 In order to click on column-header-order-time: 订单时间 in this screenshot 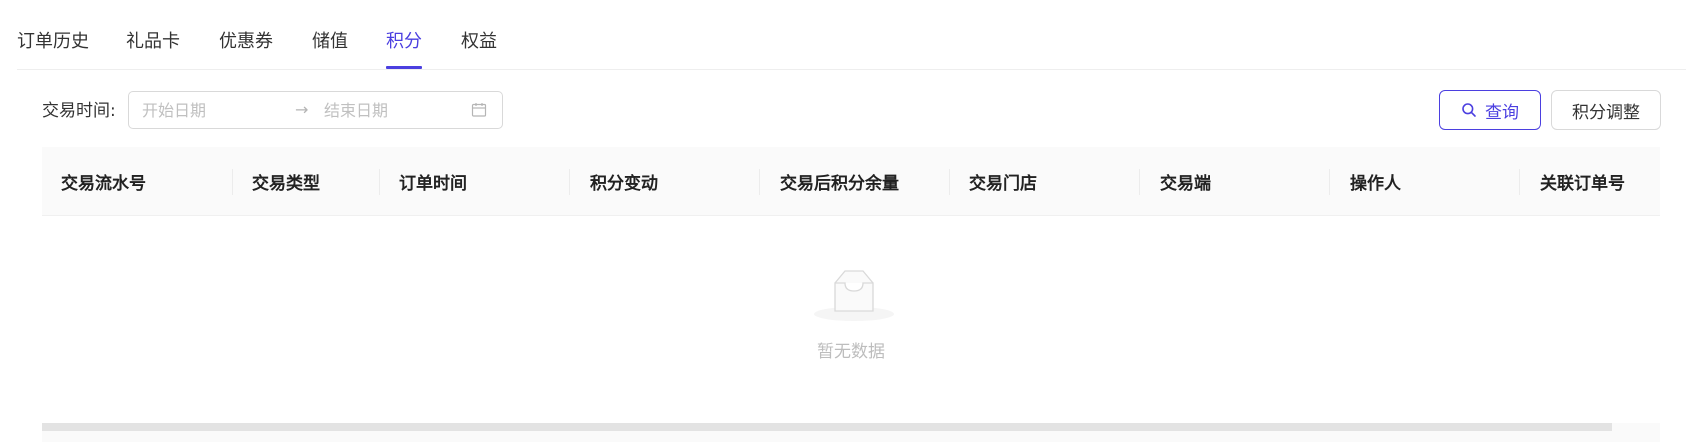, I will do `click(433, 184)`.